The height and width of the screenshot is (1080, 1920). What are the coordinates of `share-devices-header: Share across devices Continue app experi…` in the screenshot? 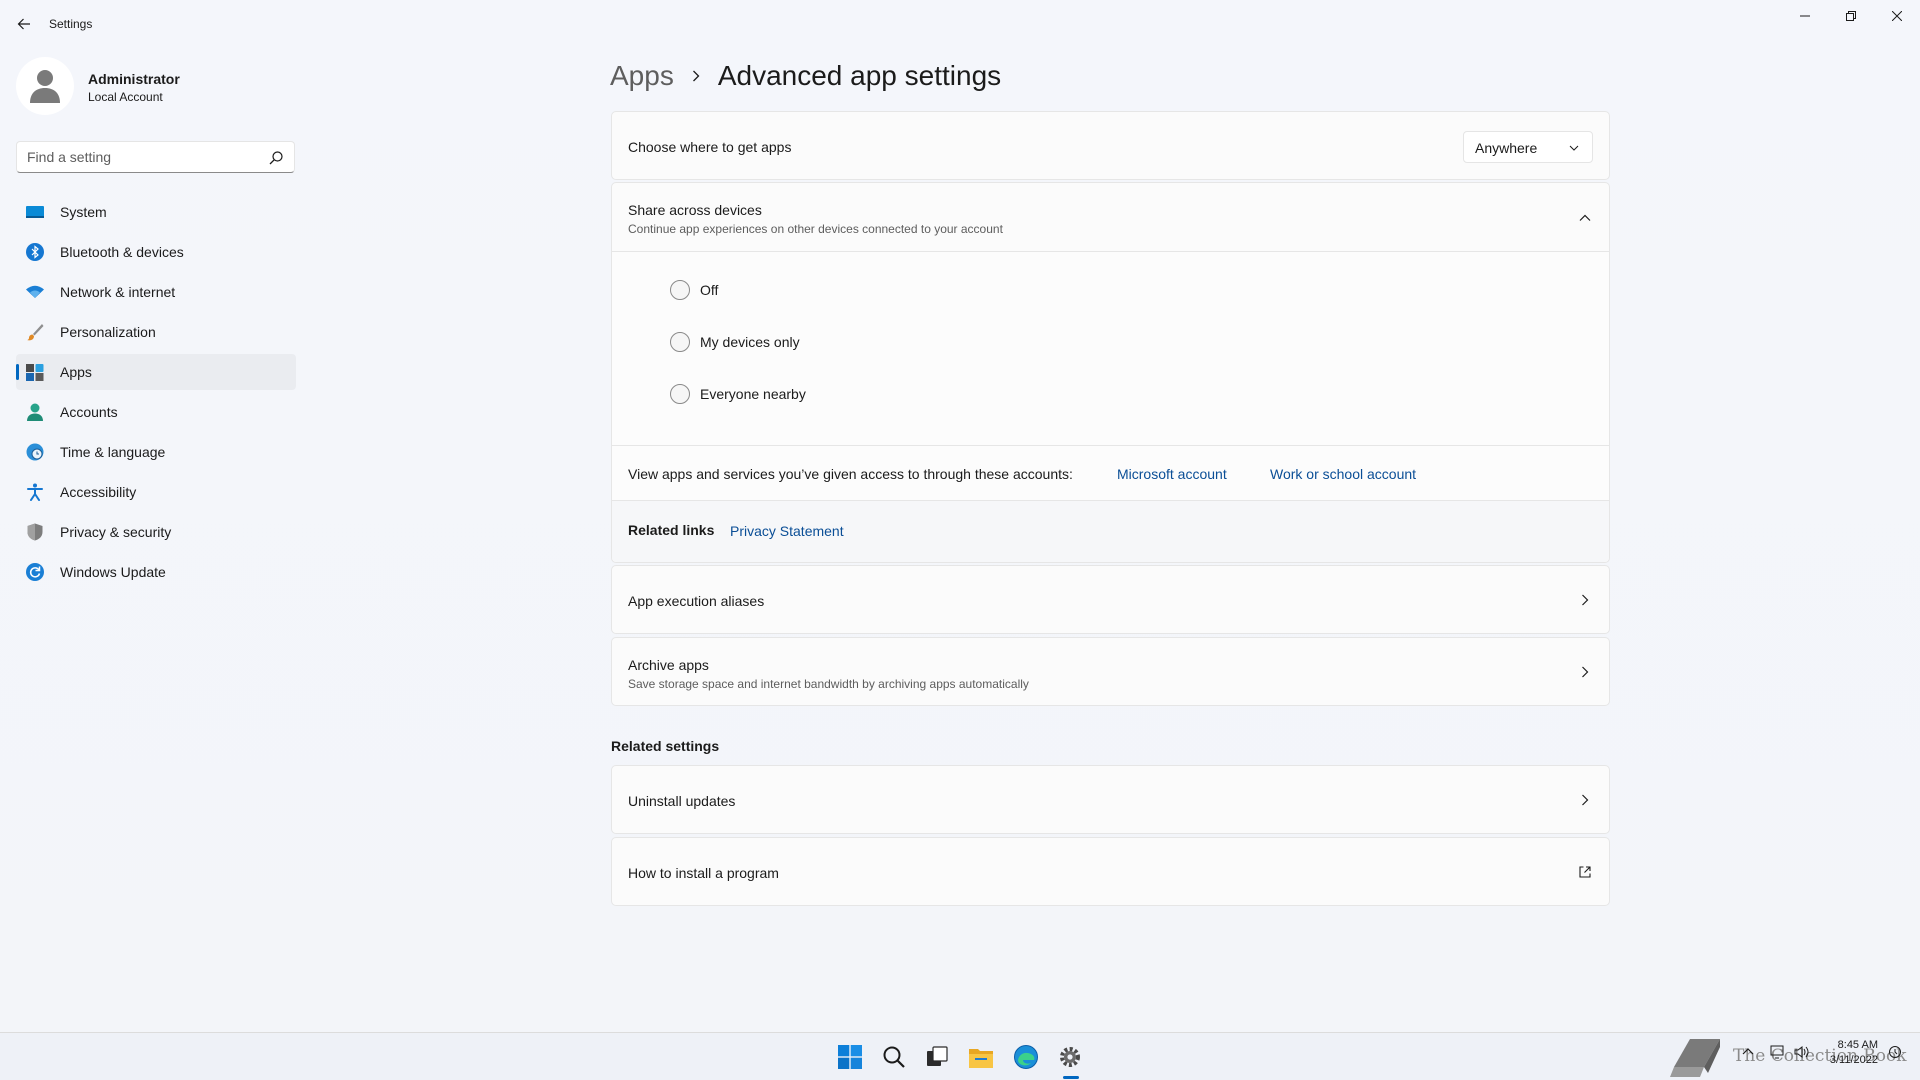 It's located at (1110, 217).